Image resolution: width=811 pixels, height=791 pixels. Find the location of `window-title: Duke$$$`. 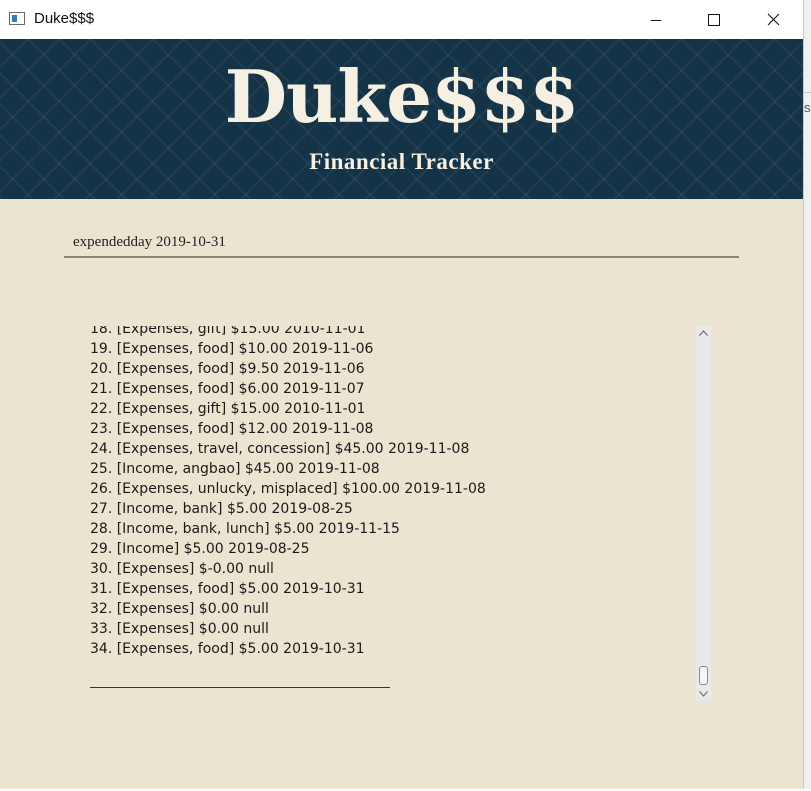

window-title: Duke$$$ is located at coordinates (64, 18).